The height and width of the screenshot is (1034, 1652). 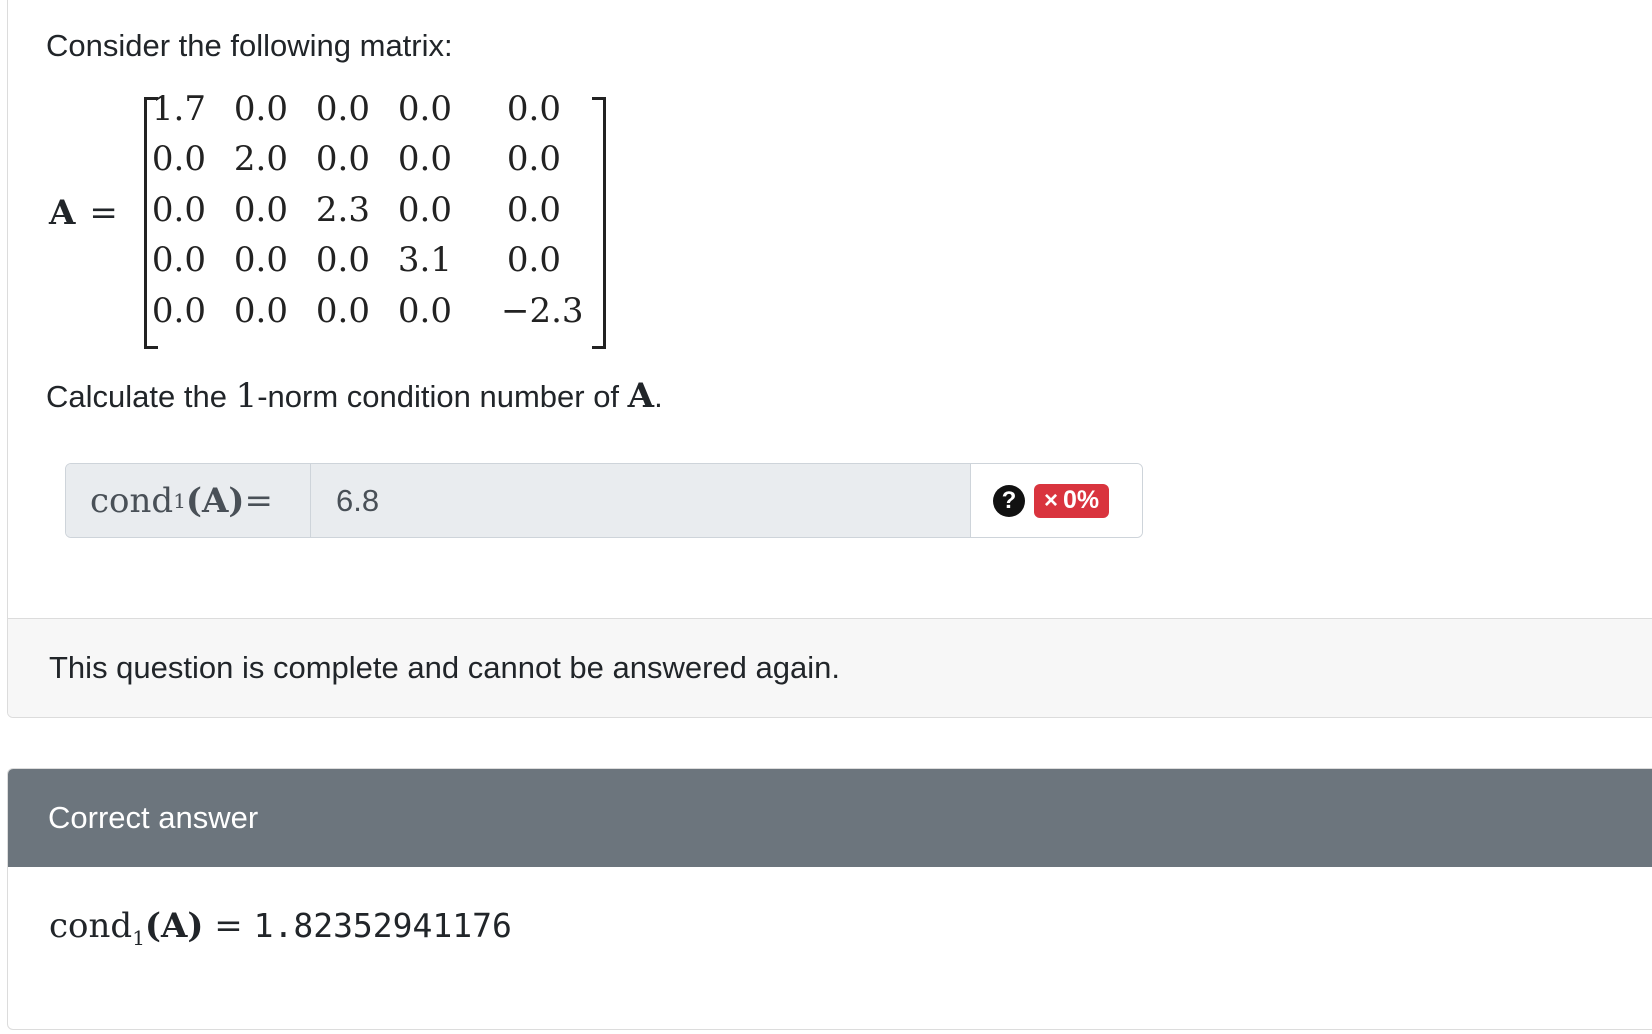 What do you see at coordinates (103, 213) in the screenshot?
I see `matrix-equals: =` at bounding box center [103, 213].